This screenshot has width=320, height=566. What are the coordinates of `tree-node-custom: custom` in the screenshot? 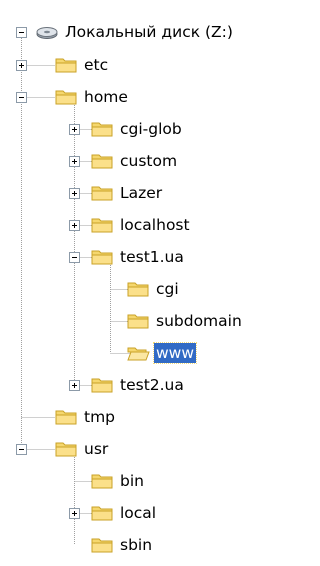 It's located at (140, 166).